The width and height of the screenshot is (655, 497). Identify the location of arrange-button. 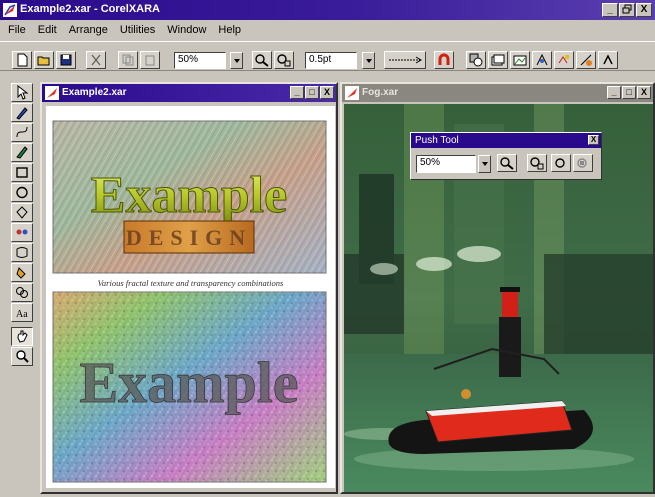
(476, 60).